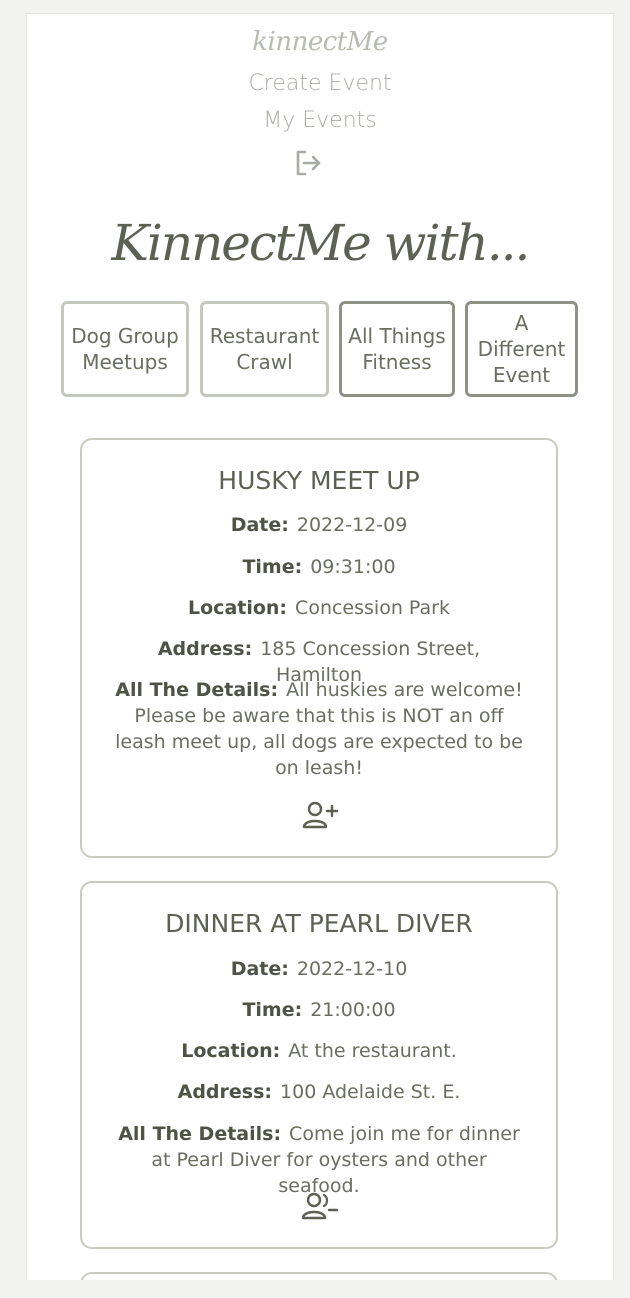 The width and height of the screenshot is (630, 1298). Describe the element at coordinates (320, 83) in the screenshot. I see `nav-create-event-link: Create Event` at that location.